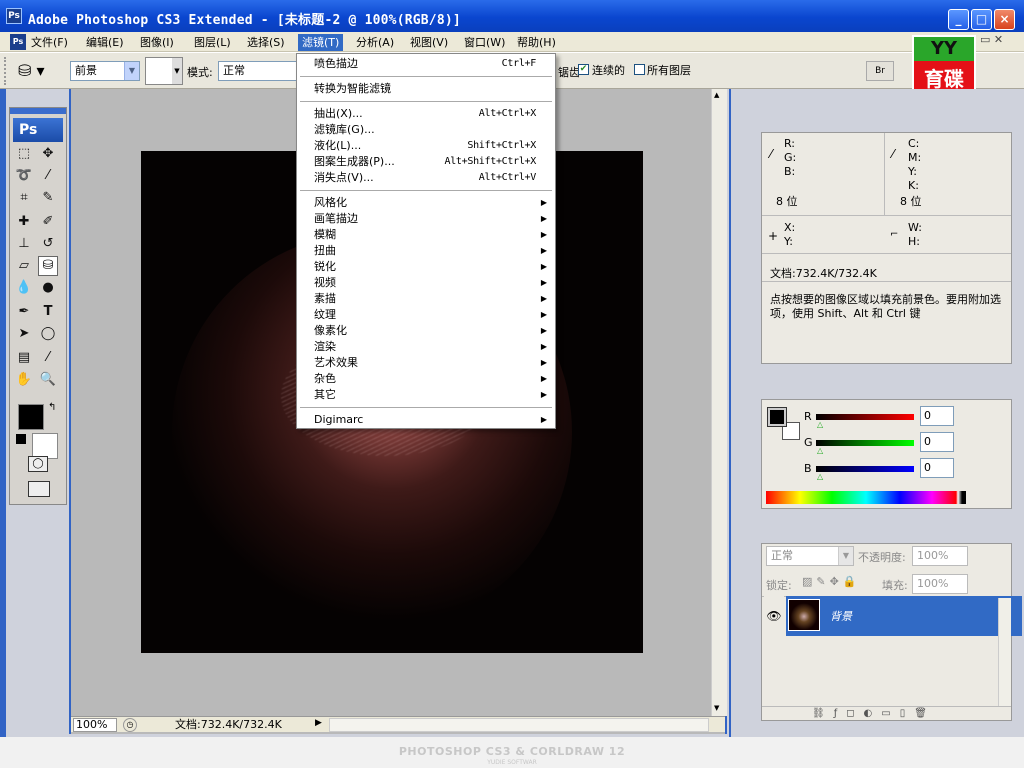  I want to click on bridge-icon: Br, so click(880, 71).